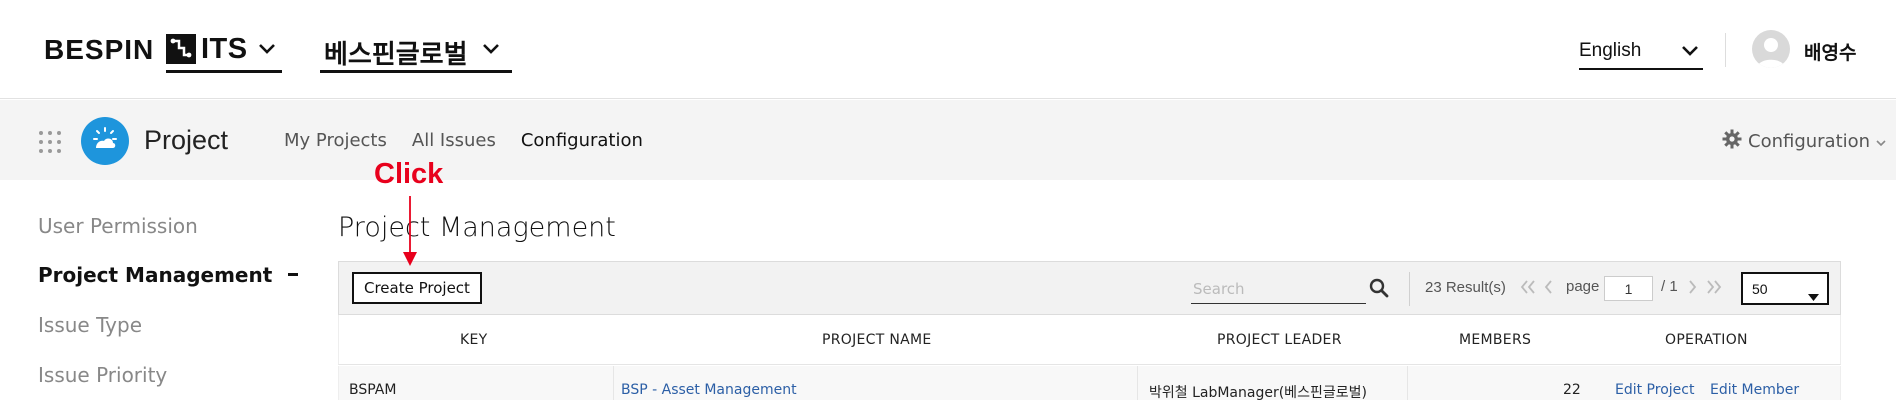 This screenshot has height=402, width=1896. What do you see at coordinates (1572, 390) in the screenshot?
I see `cell-members: 22` at bounding box center [1572, 390].